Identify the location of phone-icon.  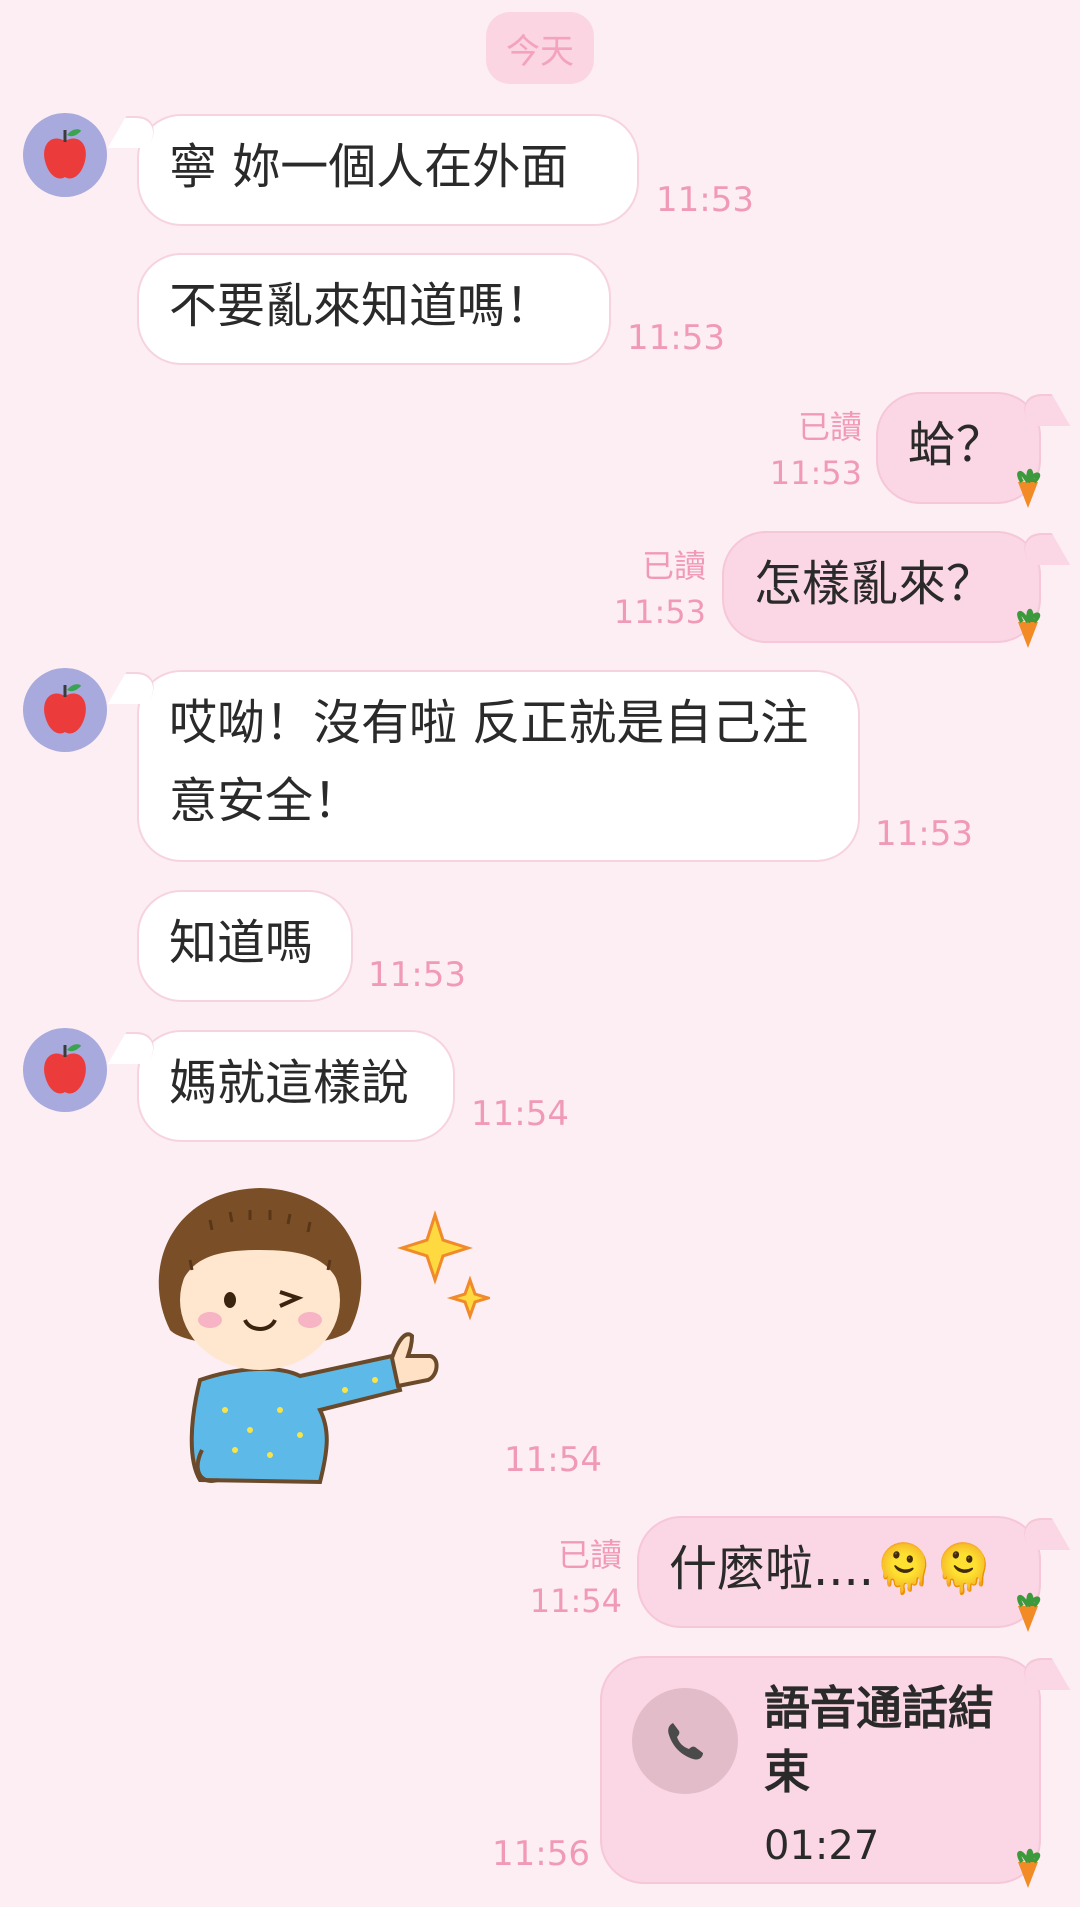
(685, 1741).